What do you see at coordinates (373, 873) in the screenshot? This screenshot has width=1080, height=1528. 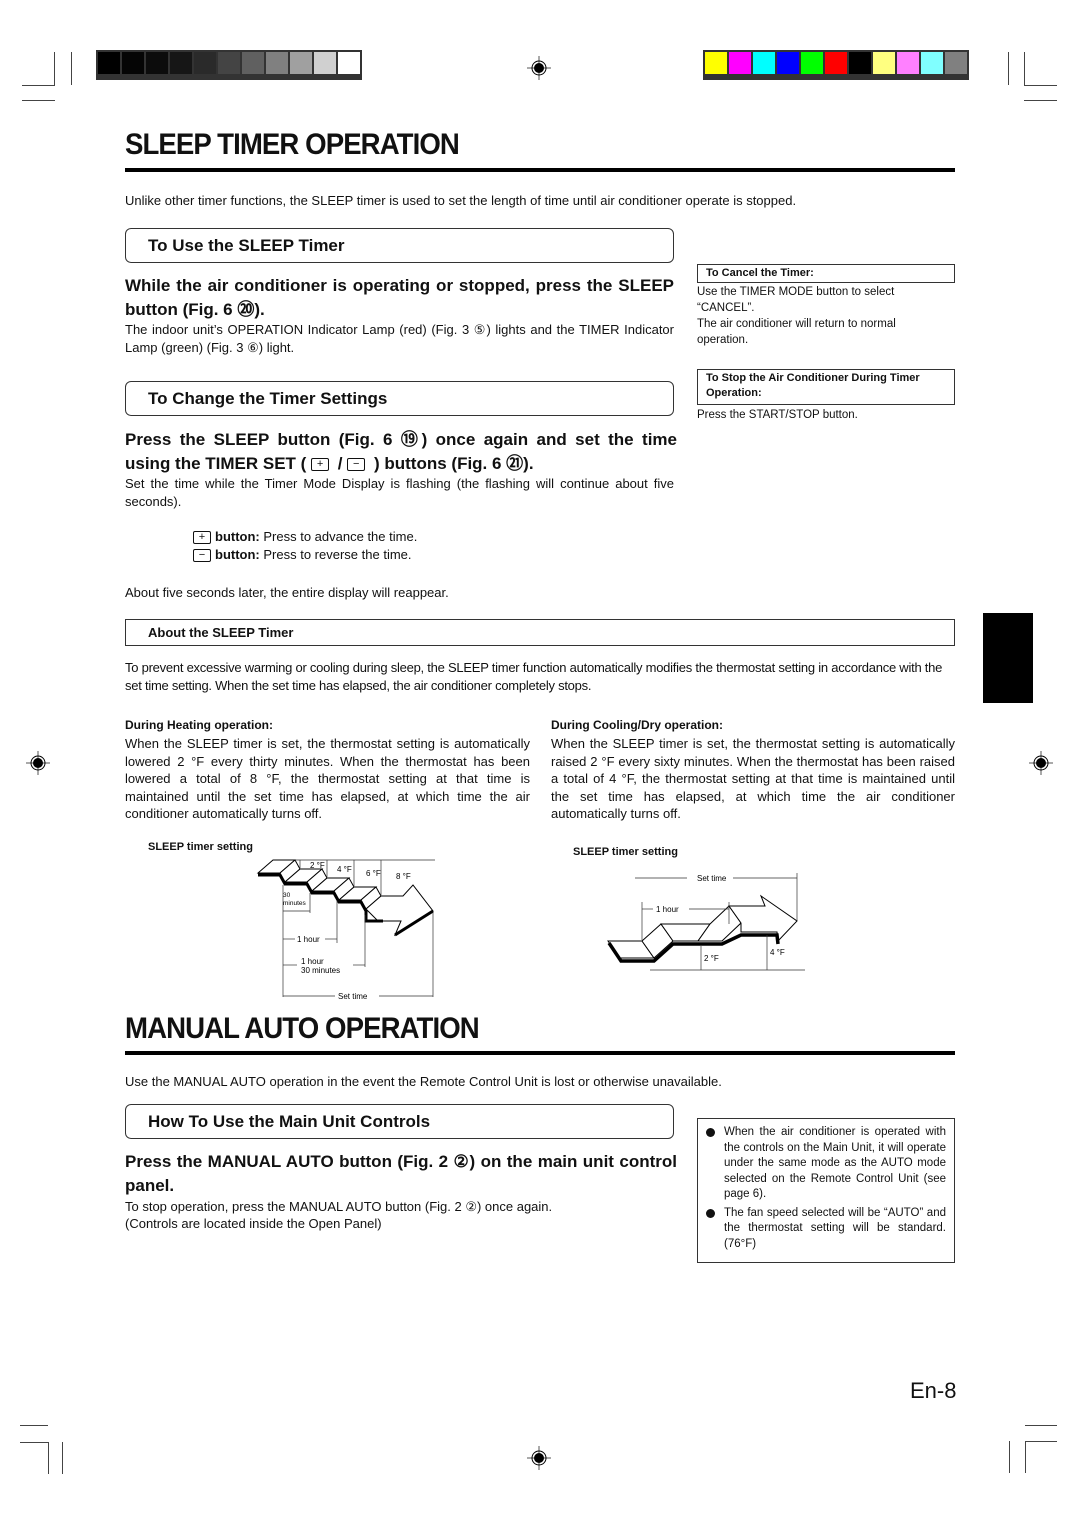 I see `step-label: 6 °F` at bounding box center [373, 873].